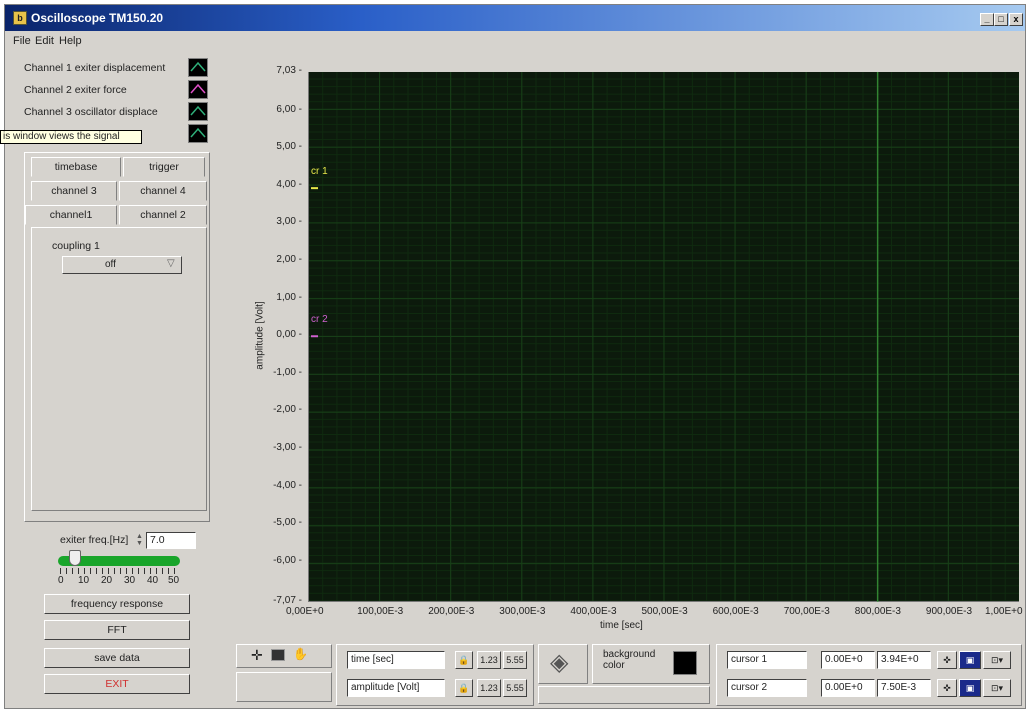 This screenshot has width=1026, height=709. Describe the element at coordinates (593, 611) in the screenshot. I see `x-tick-label: 400,00E-3` at that location.